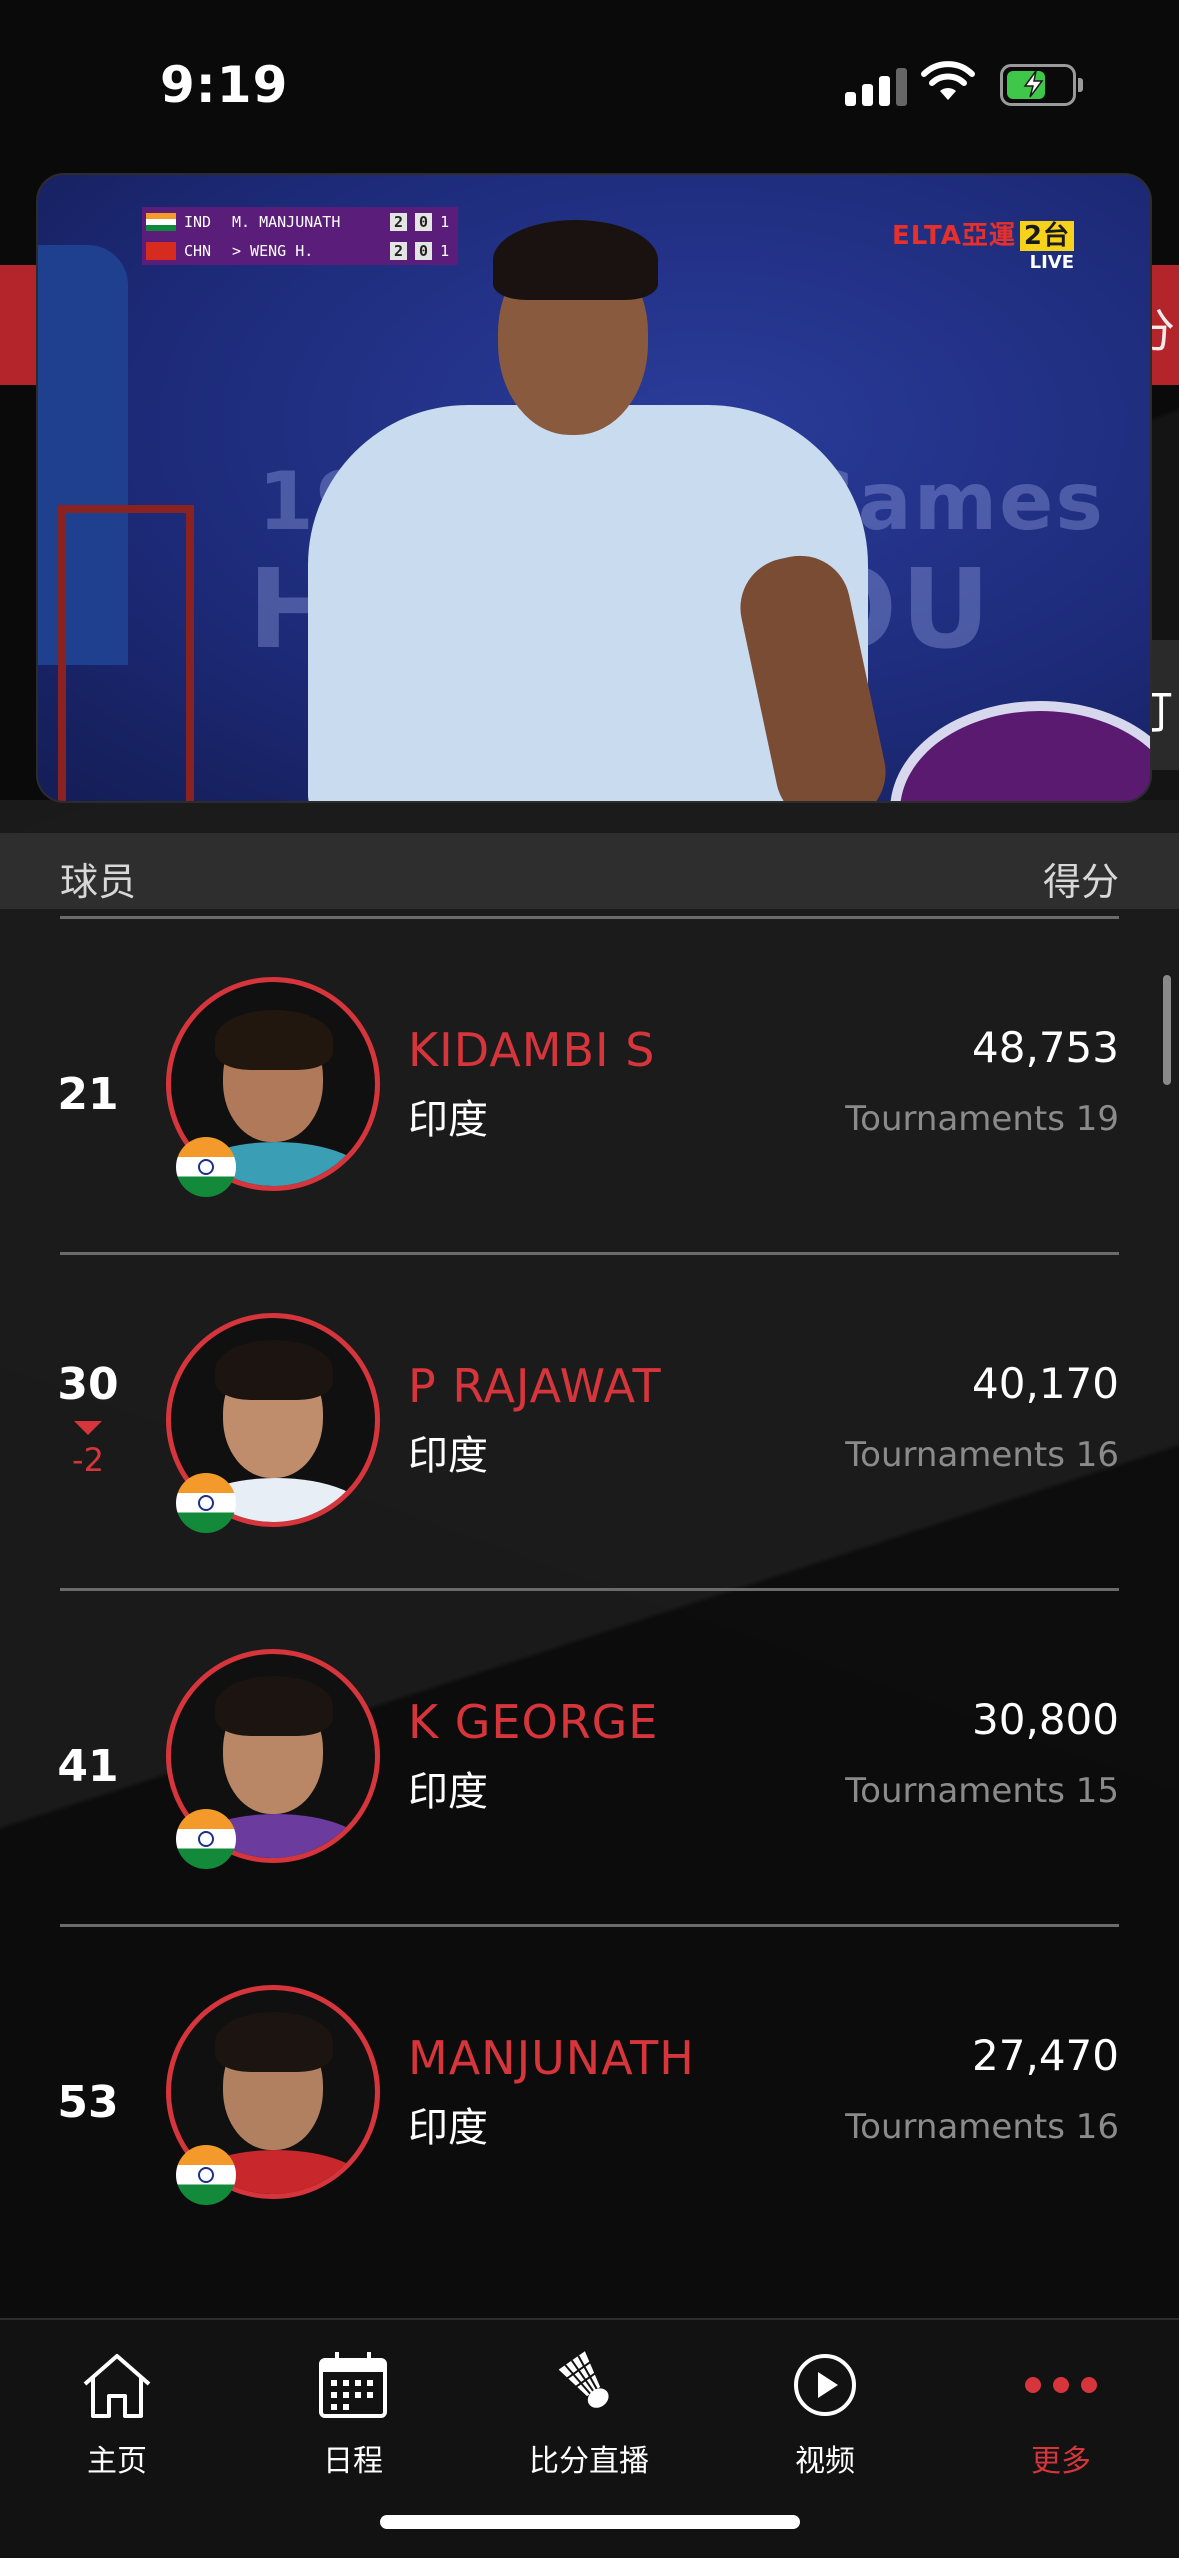 This screenshot has width=1179, height=2558. What do you see at coordinates (589, 2095) in the screenshot?
I see `player-row: 53 MANJUNATH 印度 27,470 Tournaments 16` at bounding box center [589, 2095].